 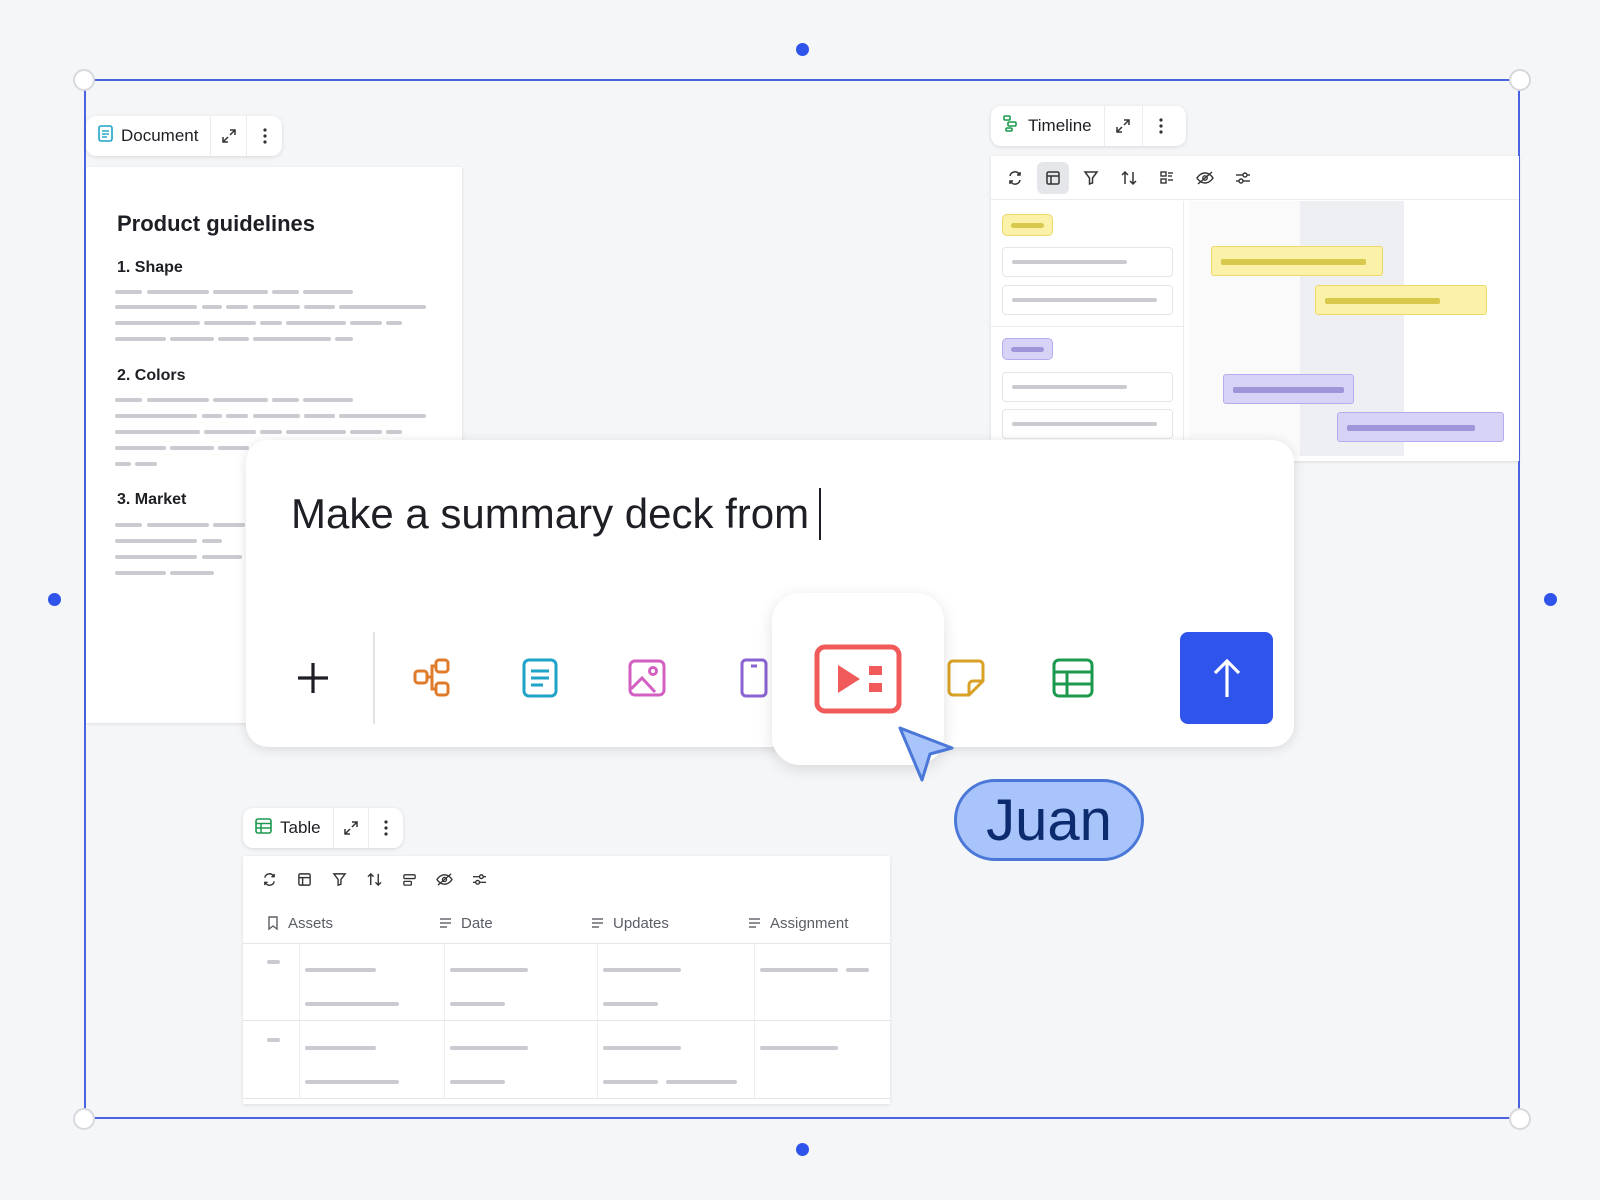 I want to click on timeline-card, so click(x=1255, y=308).